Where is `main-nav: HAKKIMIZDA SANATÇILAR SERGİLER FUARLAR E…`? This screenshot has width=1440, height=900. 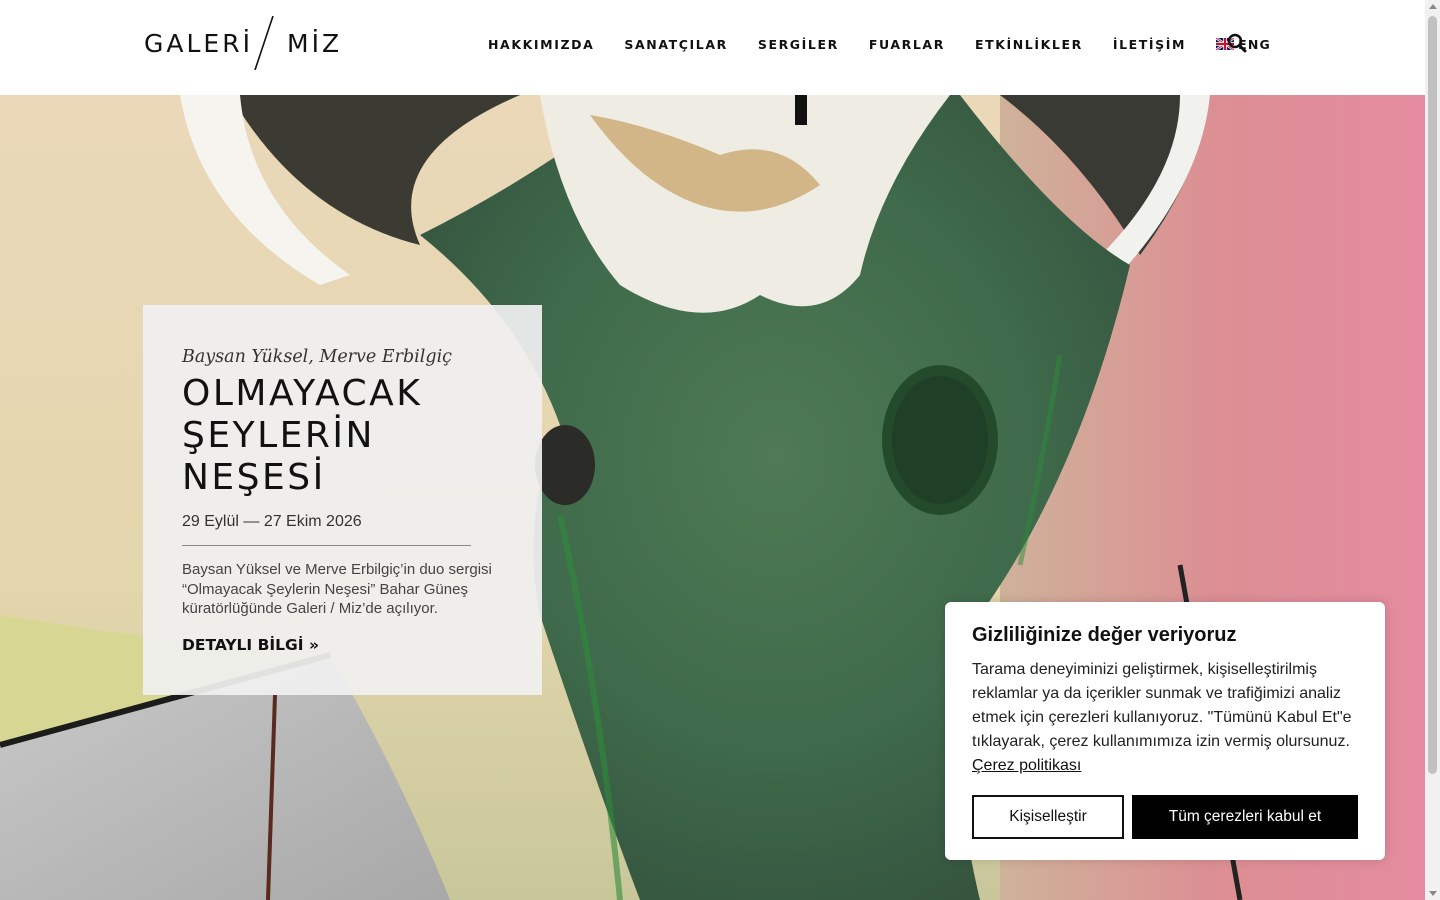 main-nav: HAKKIMIZDA SANATÇILAR SERGİLER FUARLAR E… is located at coordinates (879, 44).